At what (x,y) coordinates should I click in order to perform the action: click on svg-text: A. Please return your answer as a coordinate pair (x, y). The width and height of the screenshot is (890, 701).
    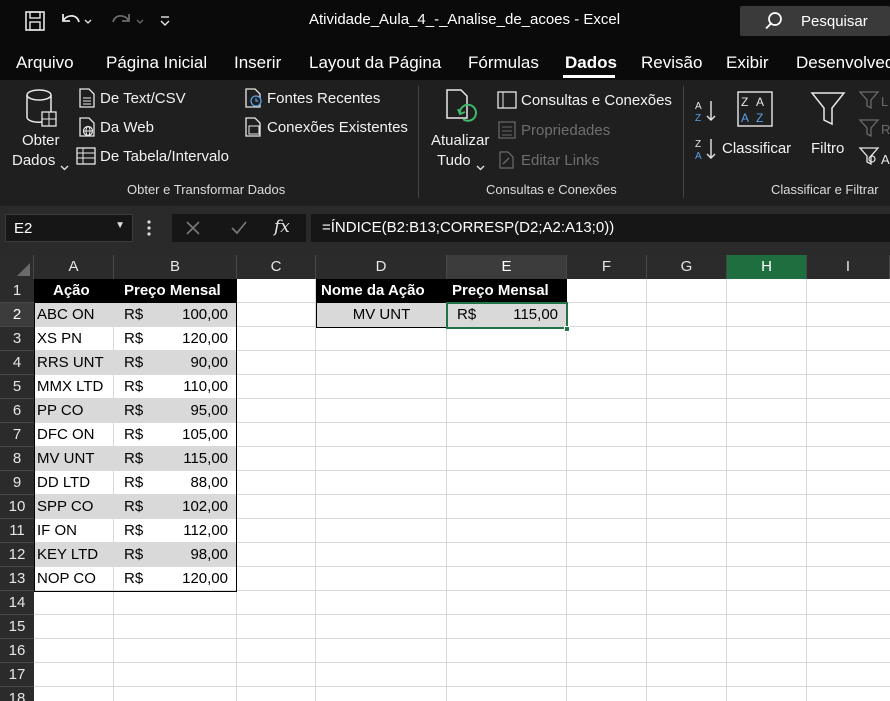
    Looking at the image, I should click on (698, 156).